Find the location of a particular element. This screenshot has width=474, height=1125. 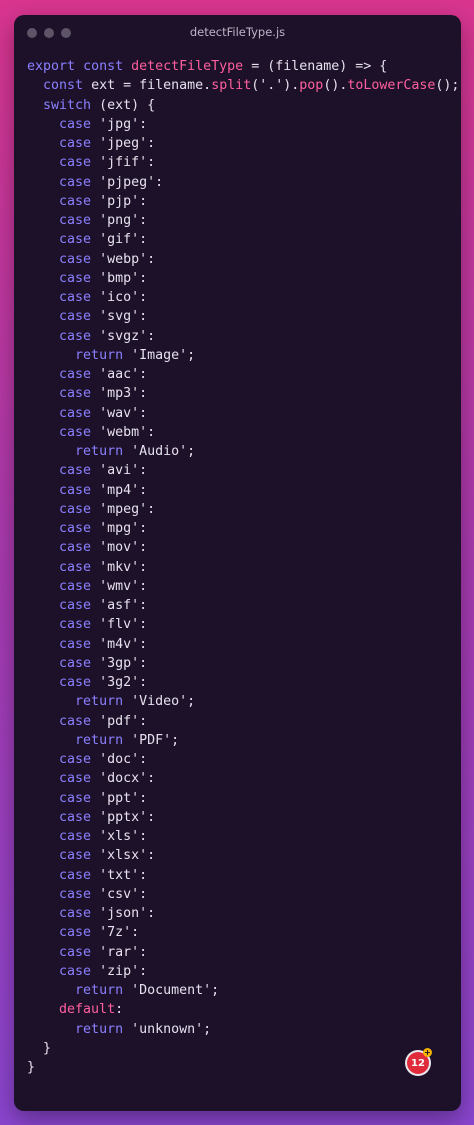

code-line: case 'mpg': is located at coordinates (103, 528).